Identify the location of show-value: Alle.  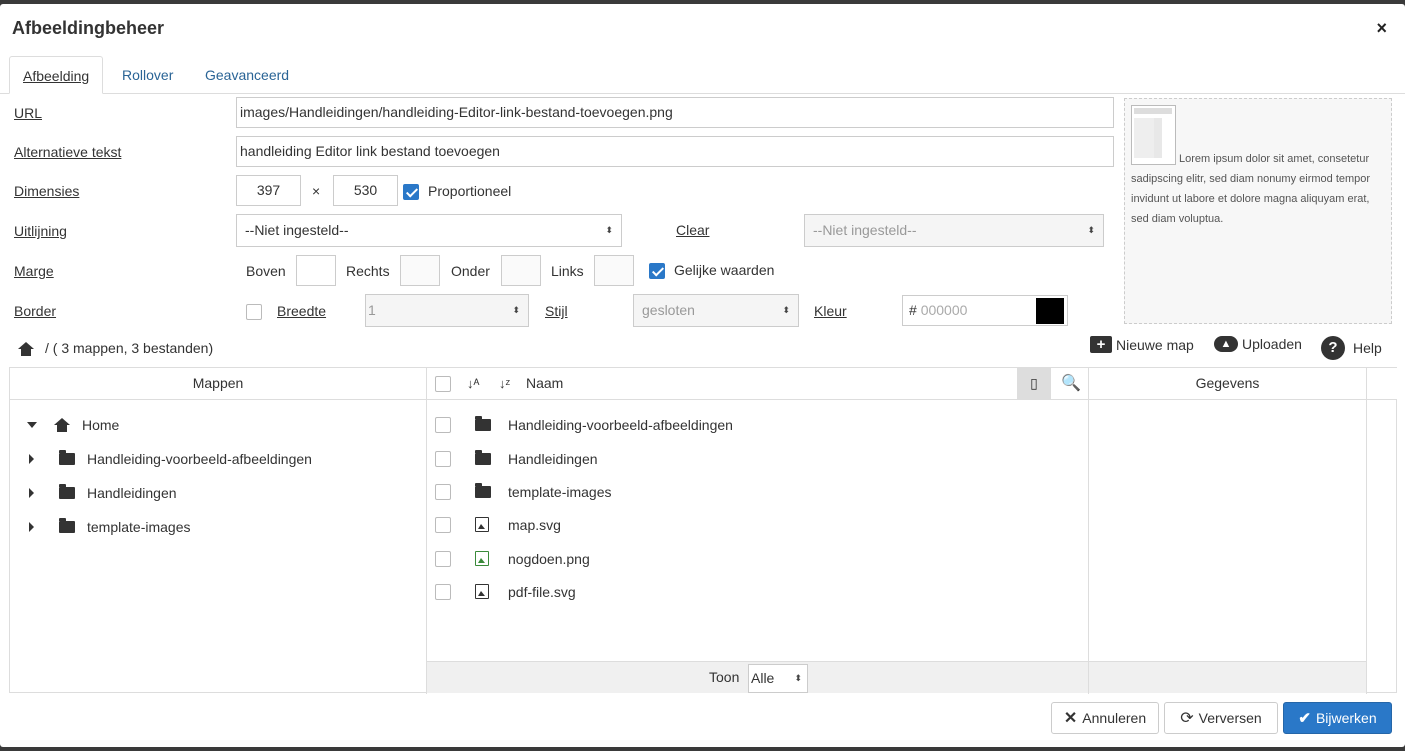
(763, 678).